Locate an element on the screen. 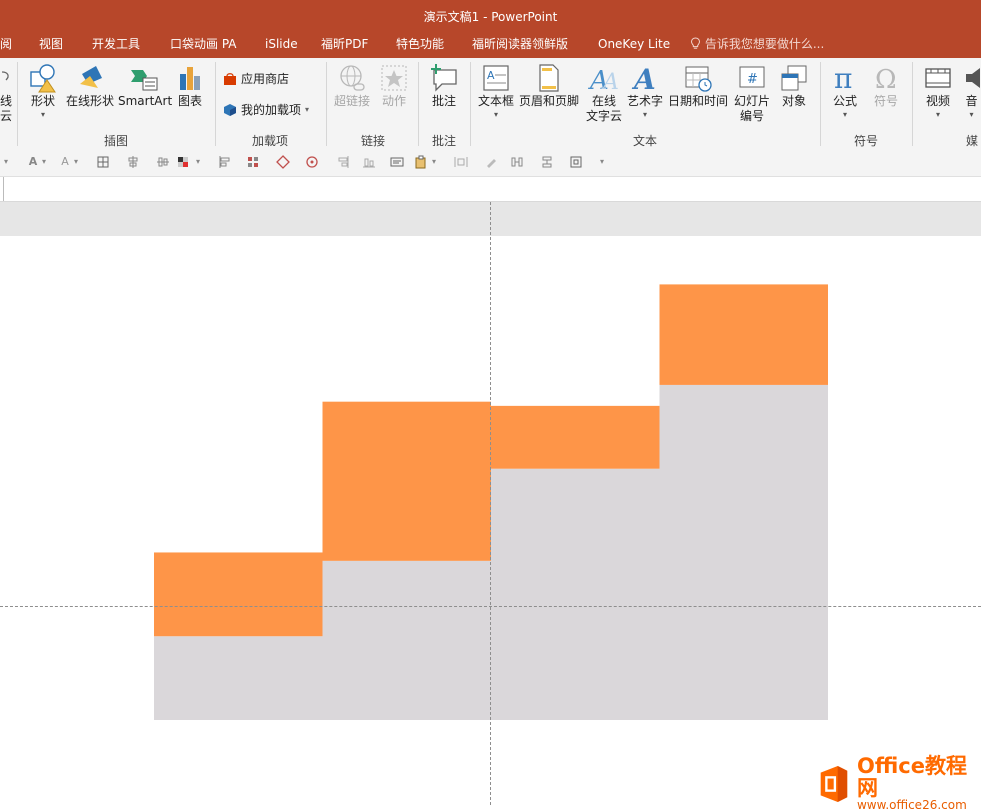 This screenshot has height=812, width=981. store-icon is located at coordinates (230, 78).